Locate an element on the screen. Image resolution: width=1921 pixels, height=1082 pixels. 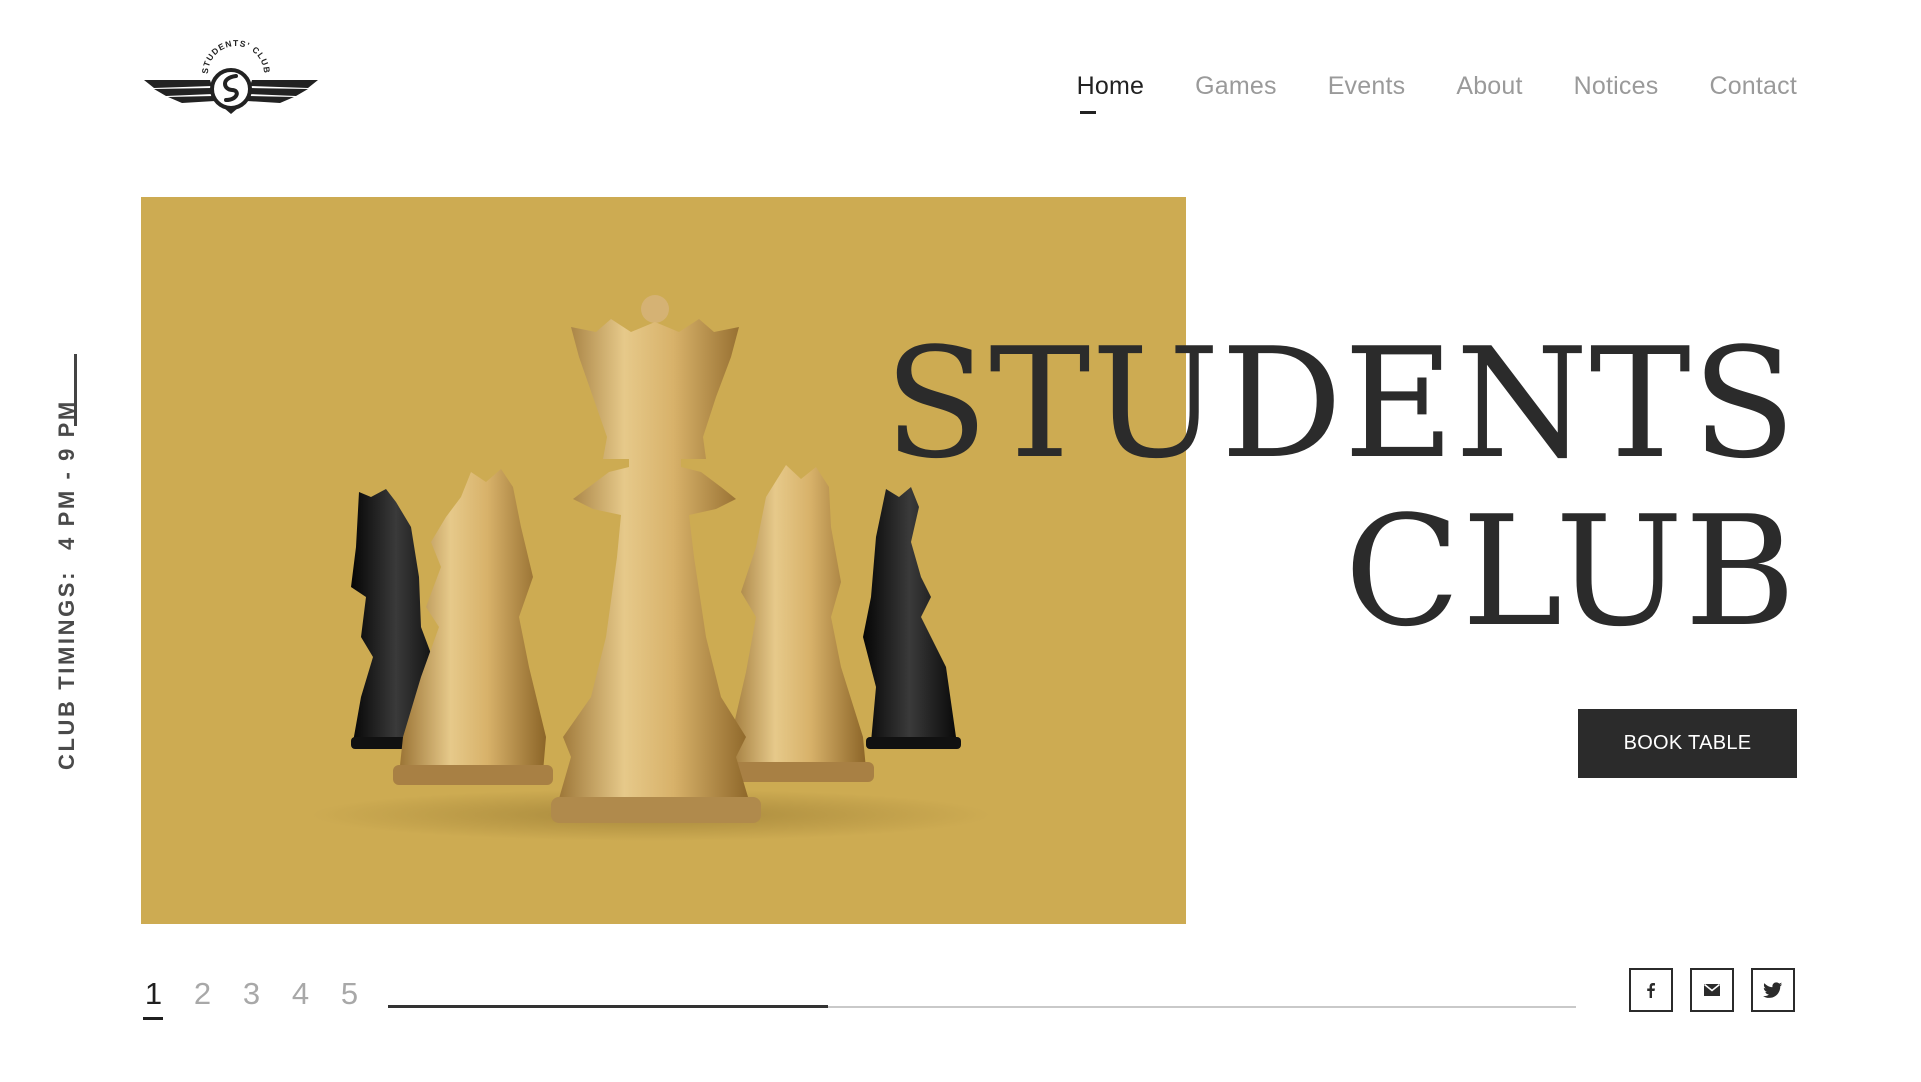
timings-label: CLUB TIMINGS: is located at coordinates (66, 669).